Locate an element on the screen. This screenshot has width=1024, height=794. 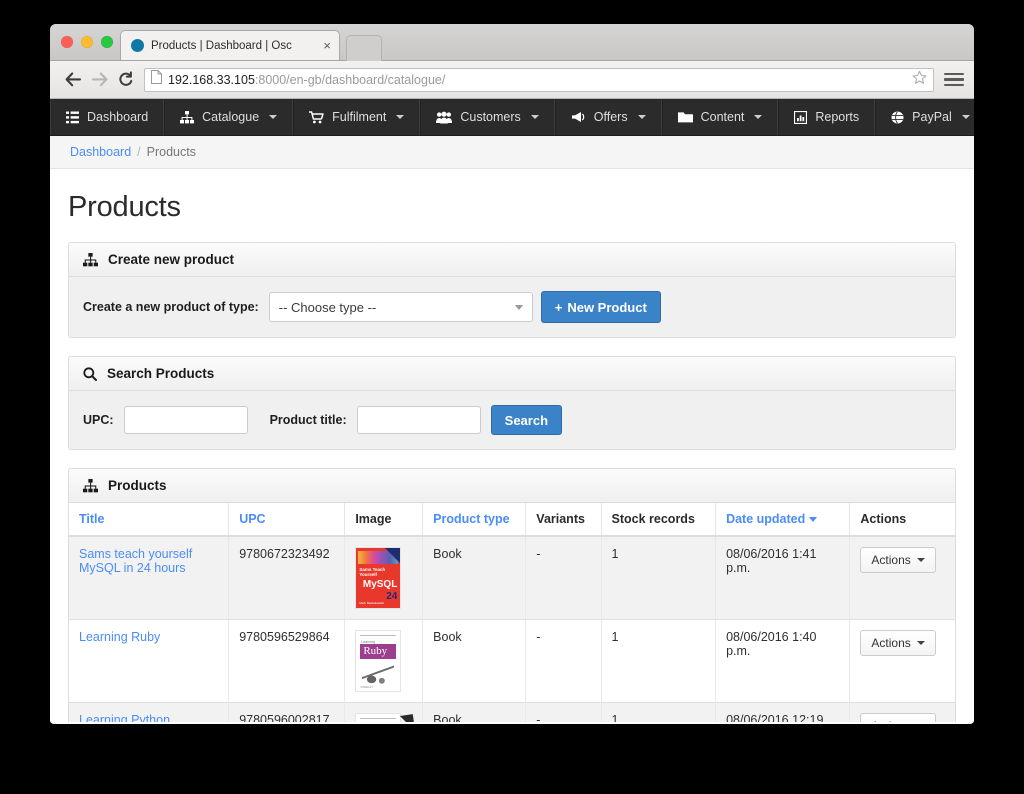
product-title-link: Learning Ruby is located at coordinates (119, 637).